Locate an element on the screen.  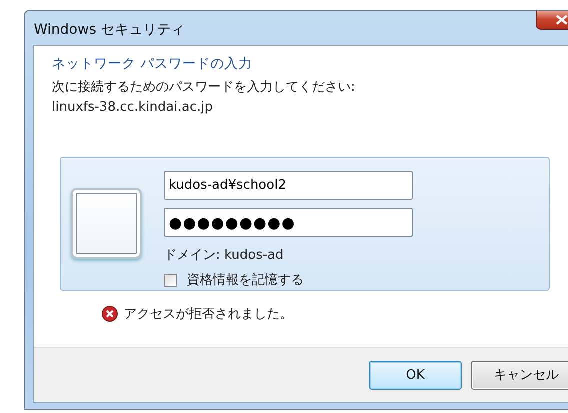
error-message: アクセスが拒否されました。 is located at coordinates (208, 314).